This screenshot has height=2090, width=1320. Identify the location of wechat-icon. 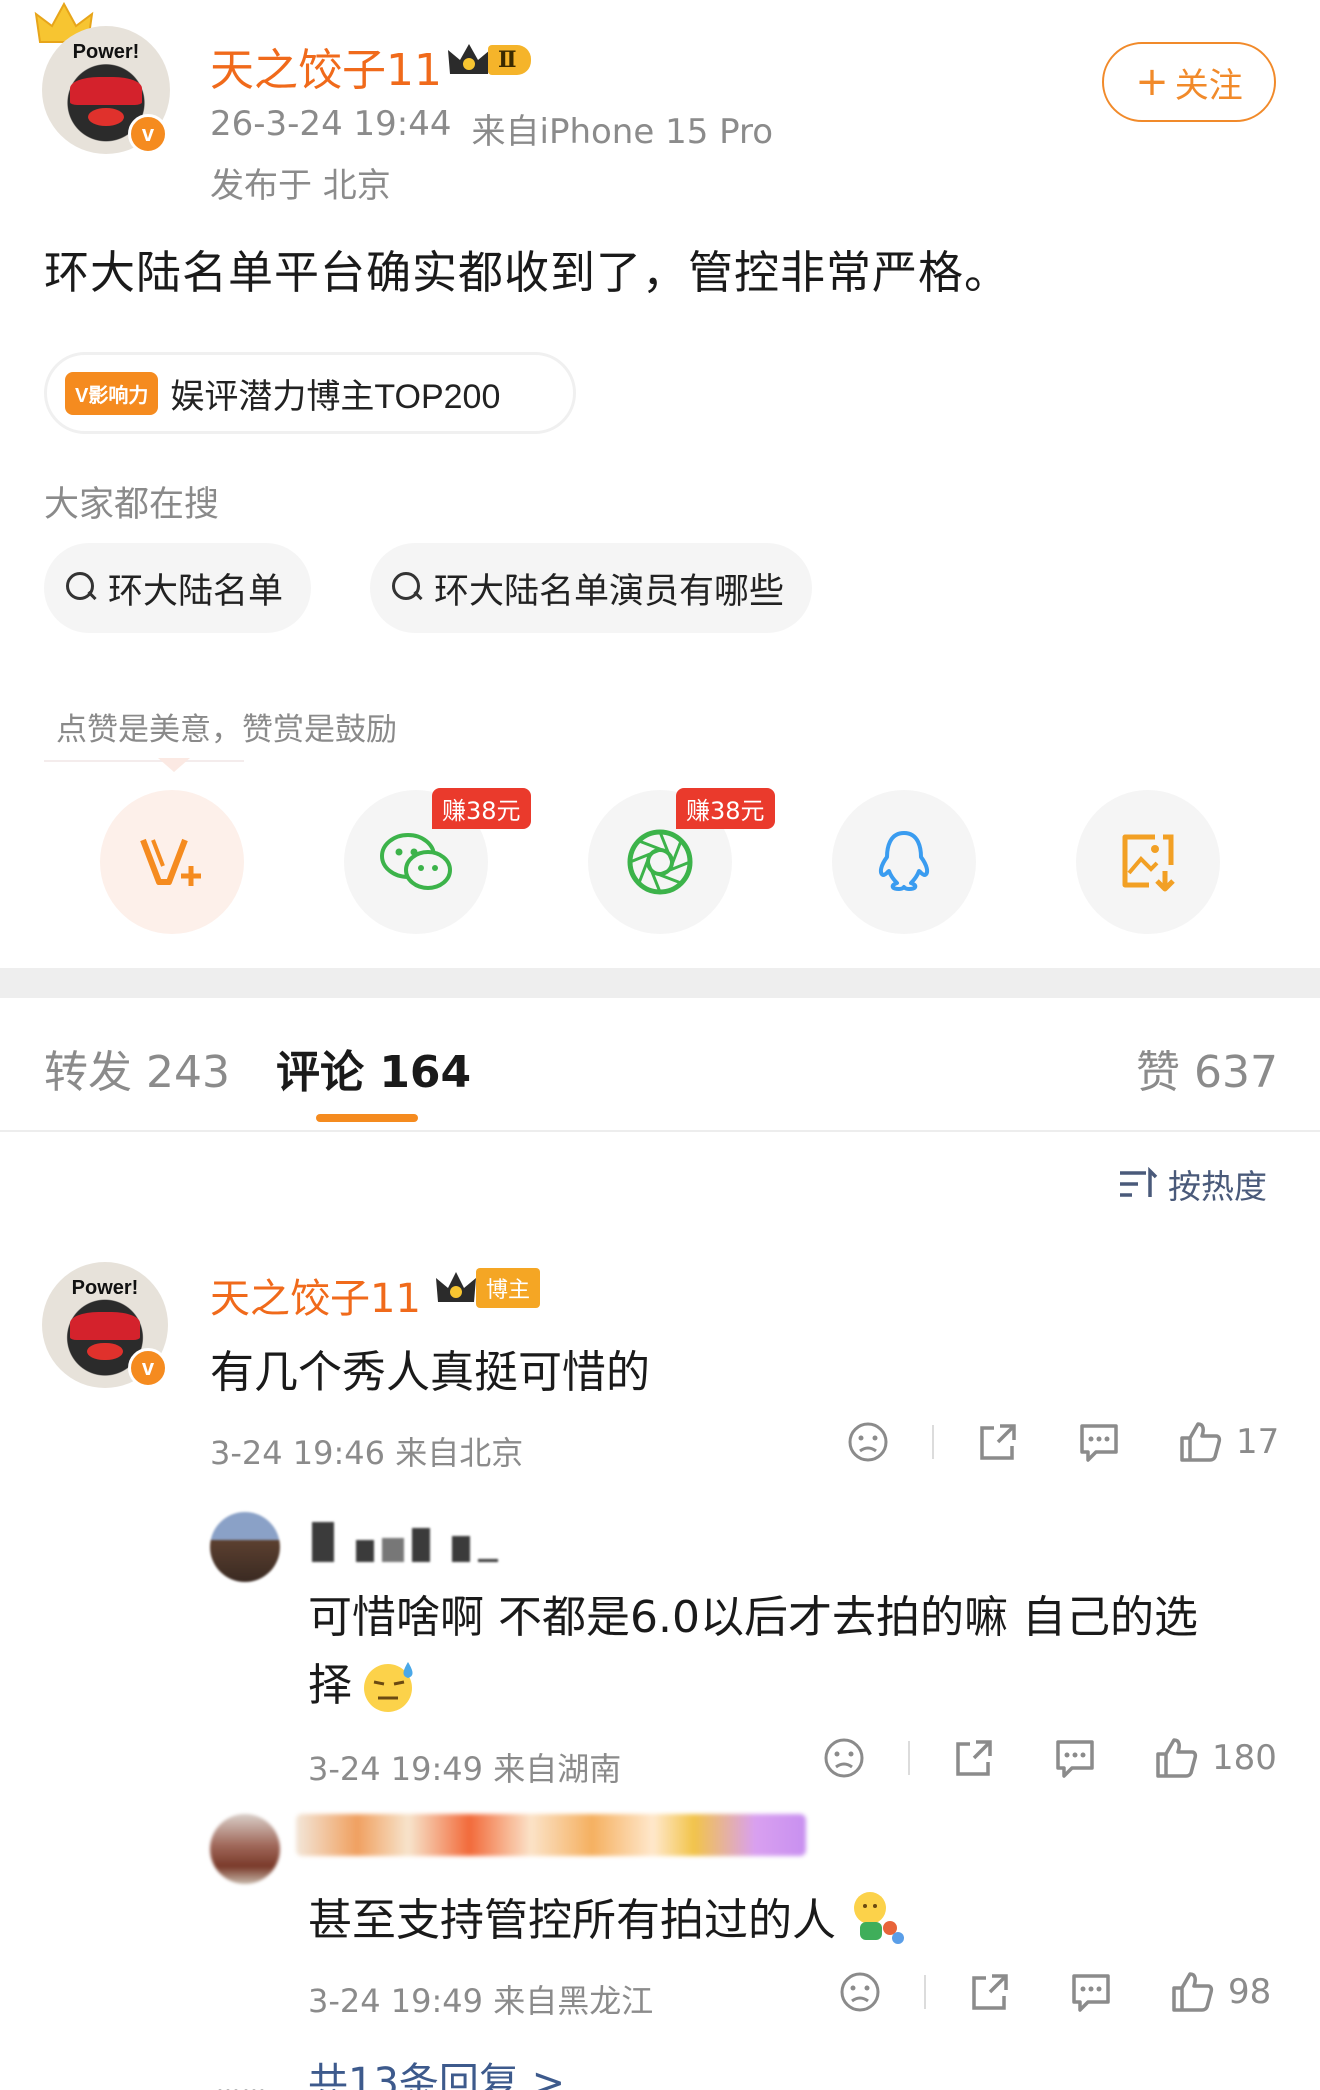
(416, 861).